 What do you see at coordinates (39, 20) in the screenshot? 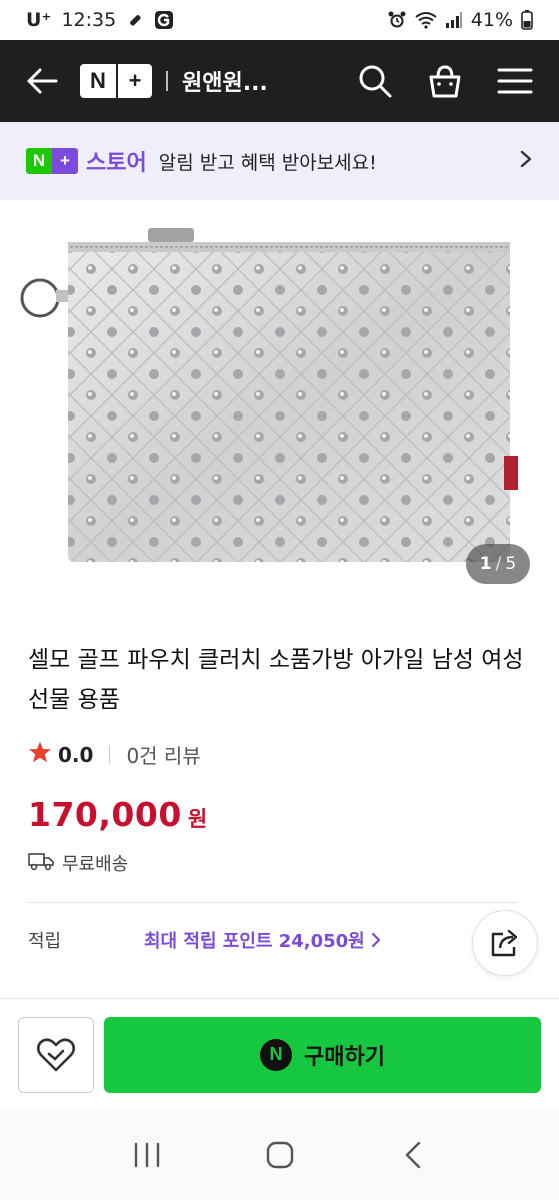
I see `carrier-label: U⁺` at bounding box center [39, 20].